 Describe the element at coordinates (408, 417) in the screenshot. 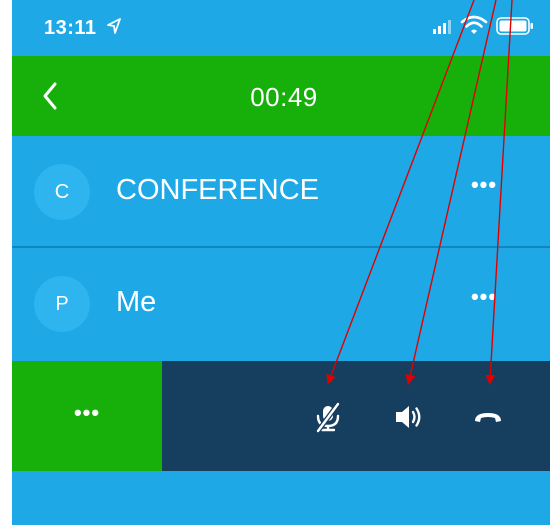

I see `speaker-icon` at that location.